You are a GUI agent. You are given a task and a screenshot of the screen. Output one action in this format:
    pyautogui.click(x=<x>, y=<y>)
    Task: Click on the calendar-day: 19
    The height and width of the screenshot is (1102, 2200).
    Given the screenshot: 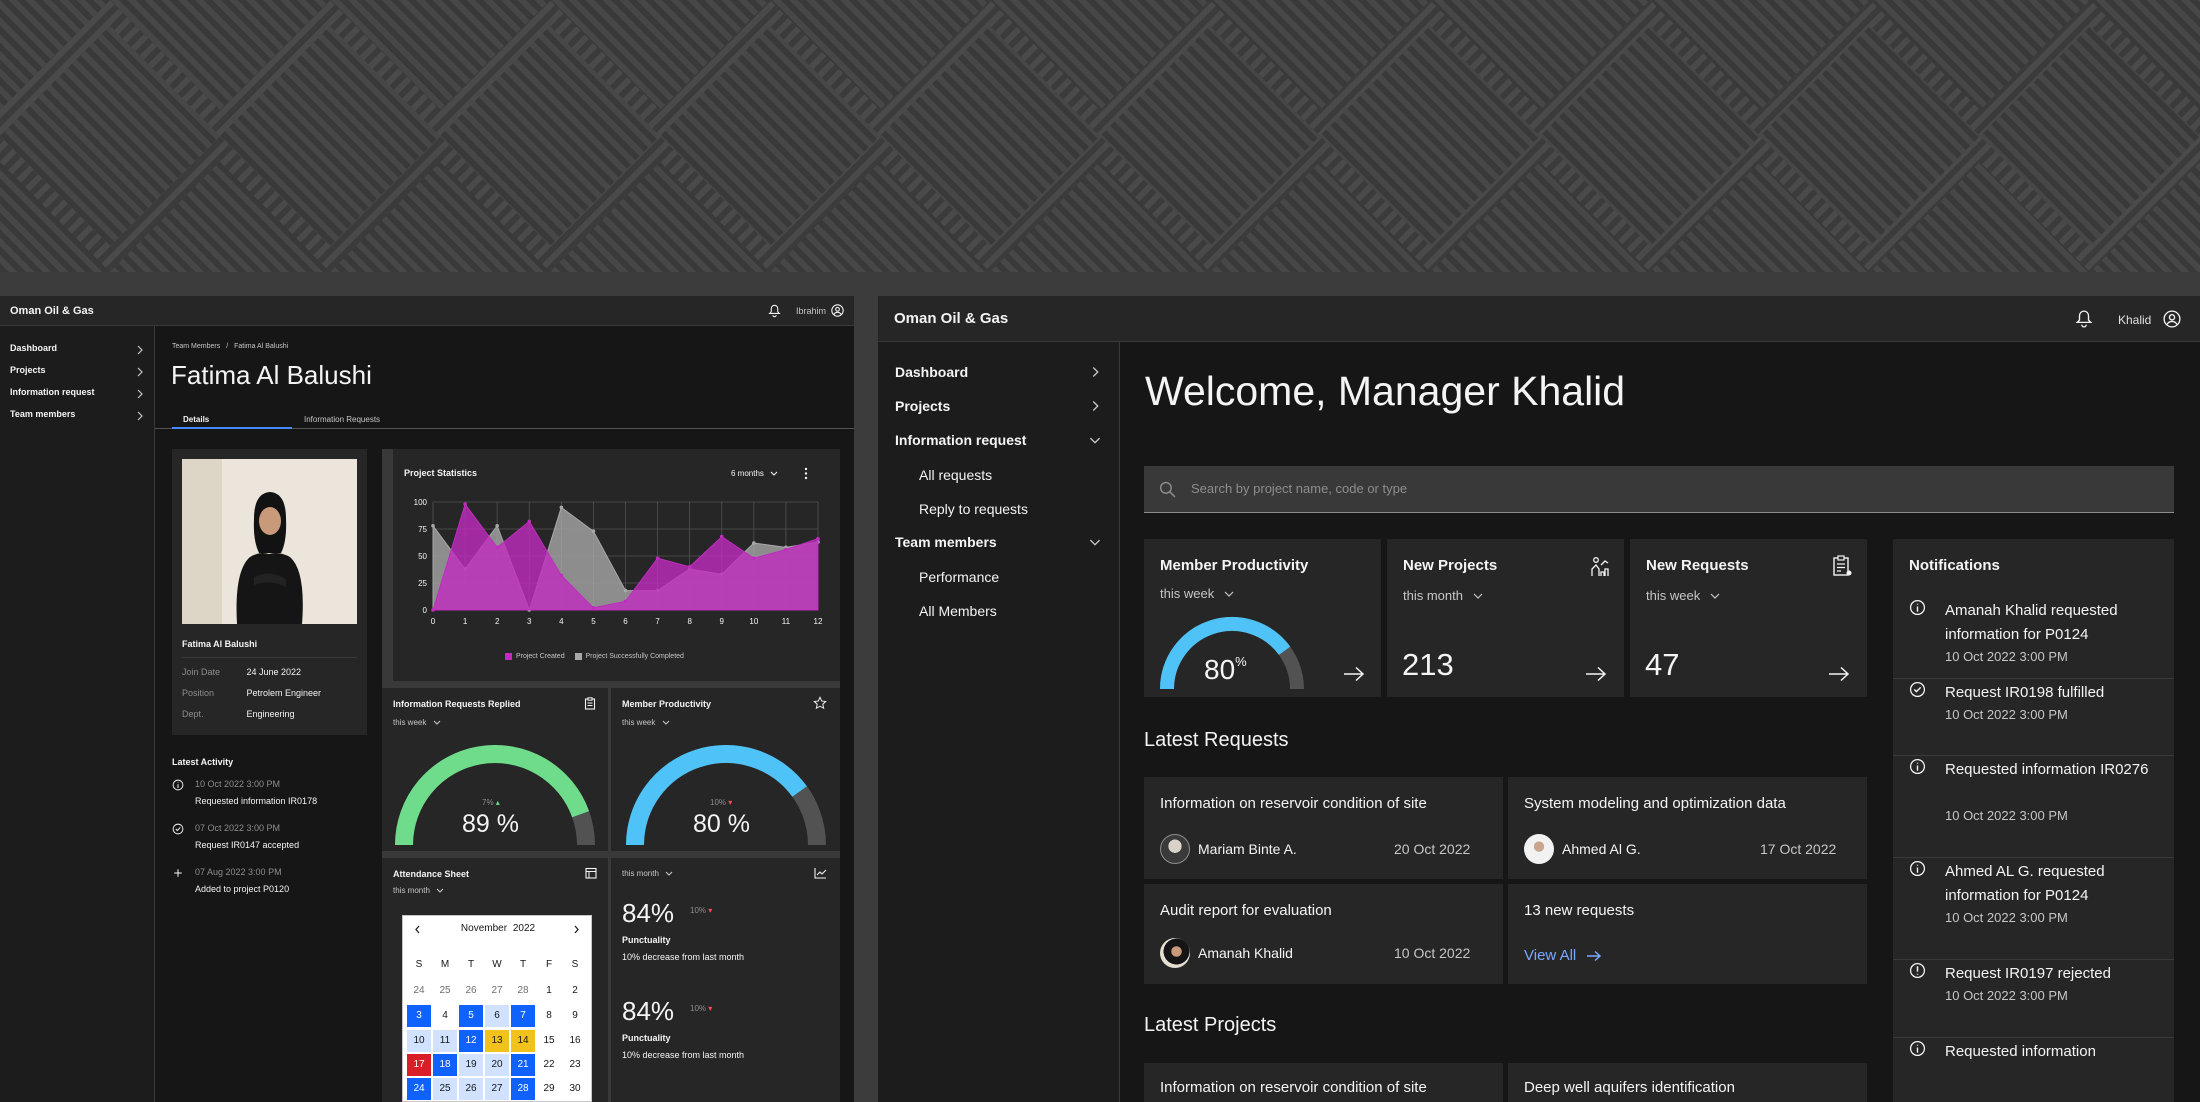 What is the action you would take?
    pyautogui.click(x=471, y=1065)
    